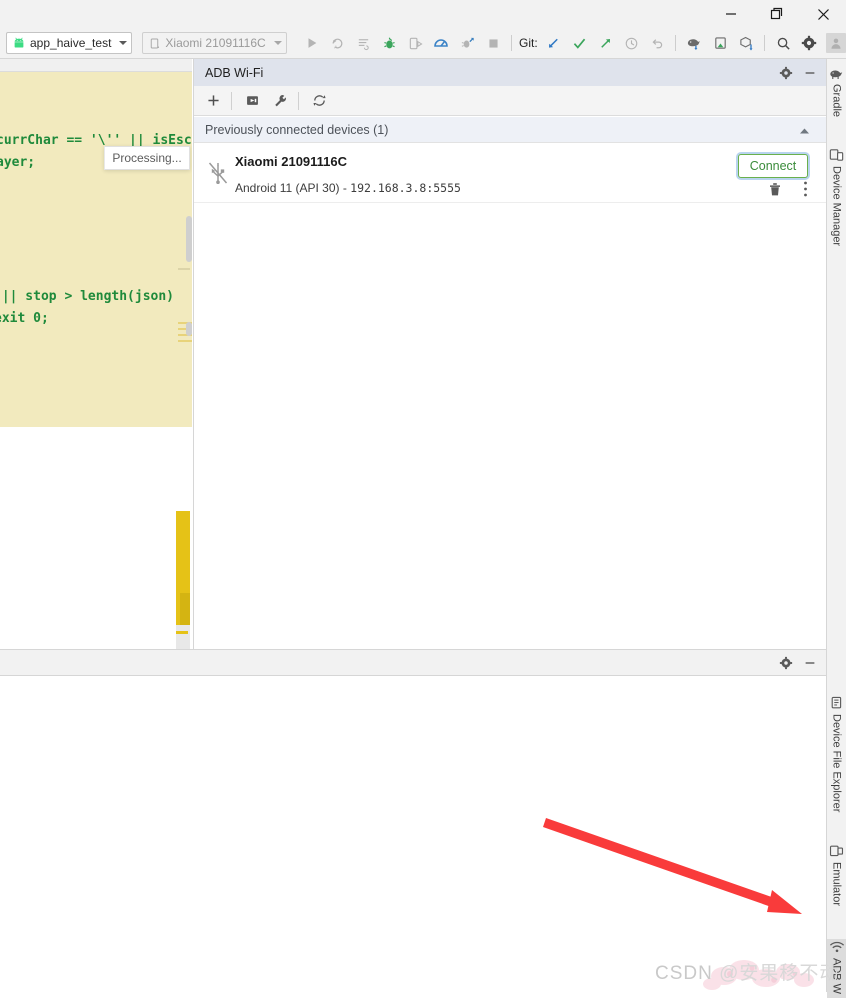  I want to click on debug-icon, so click(389, 43).